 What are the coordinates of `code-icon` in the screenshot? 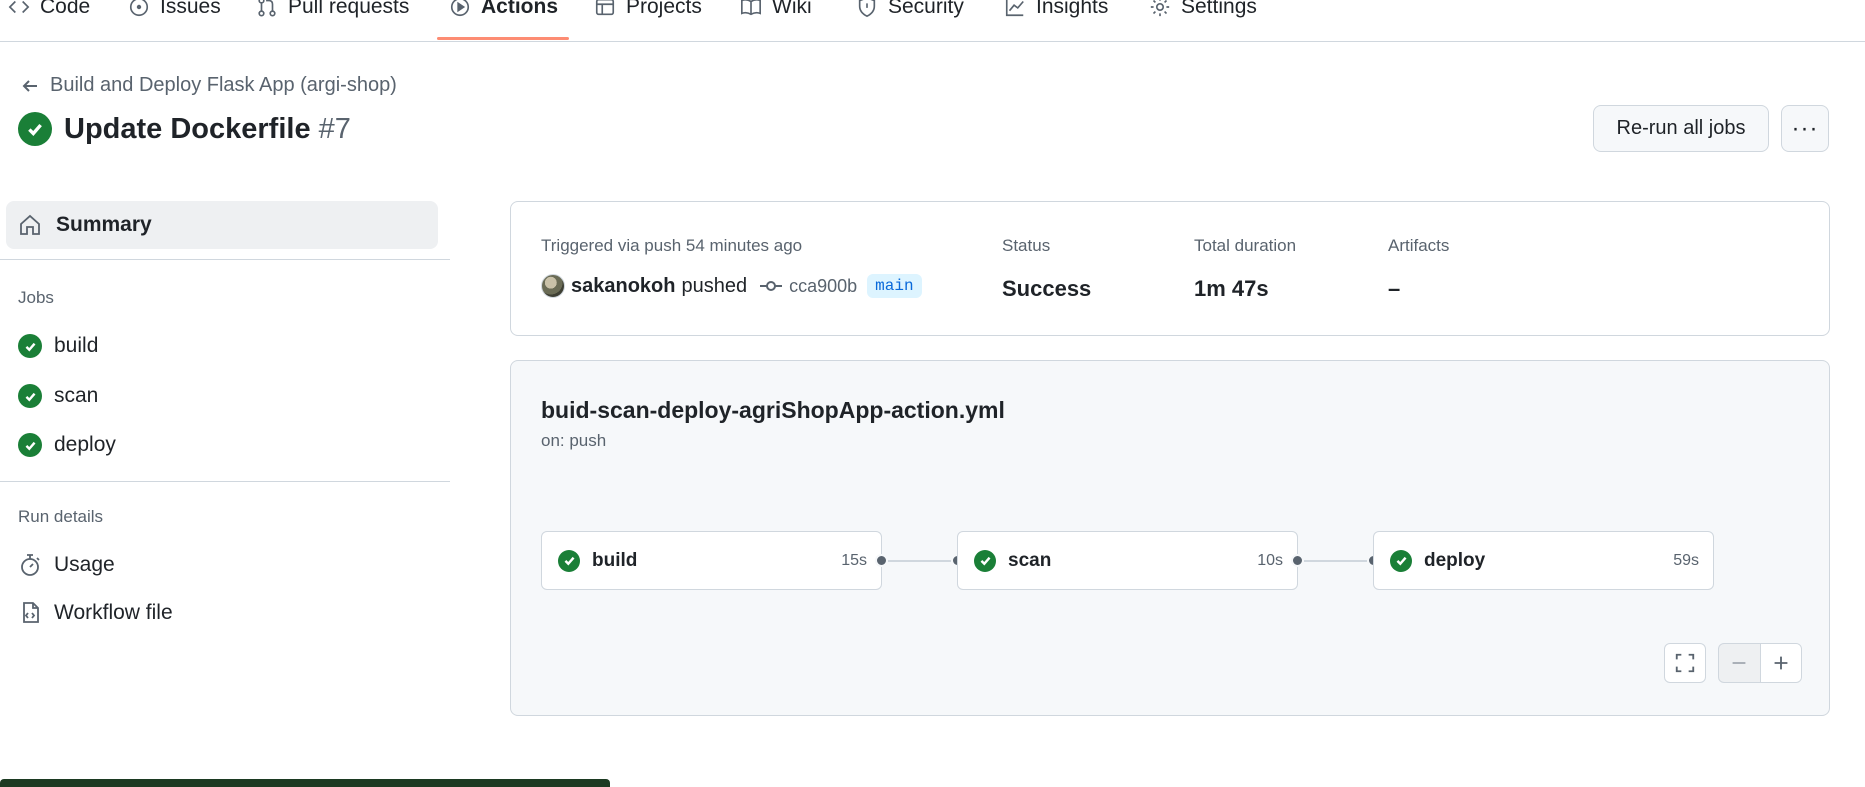 It's located at (19, 7).